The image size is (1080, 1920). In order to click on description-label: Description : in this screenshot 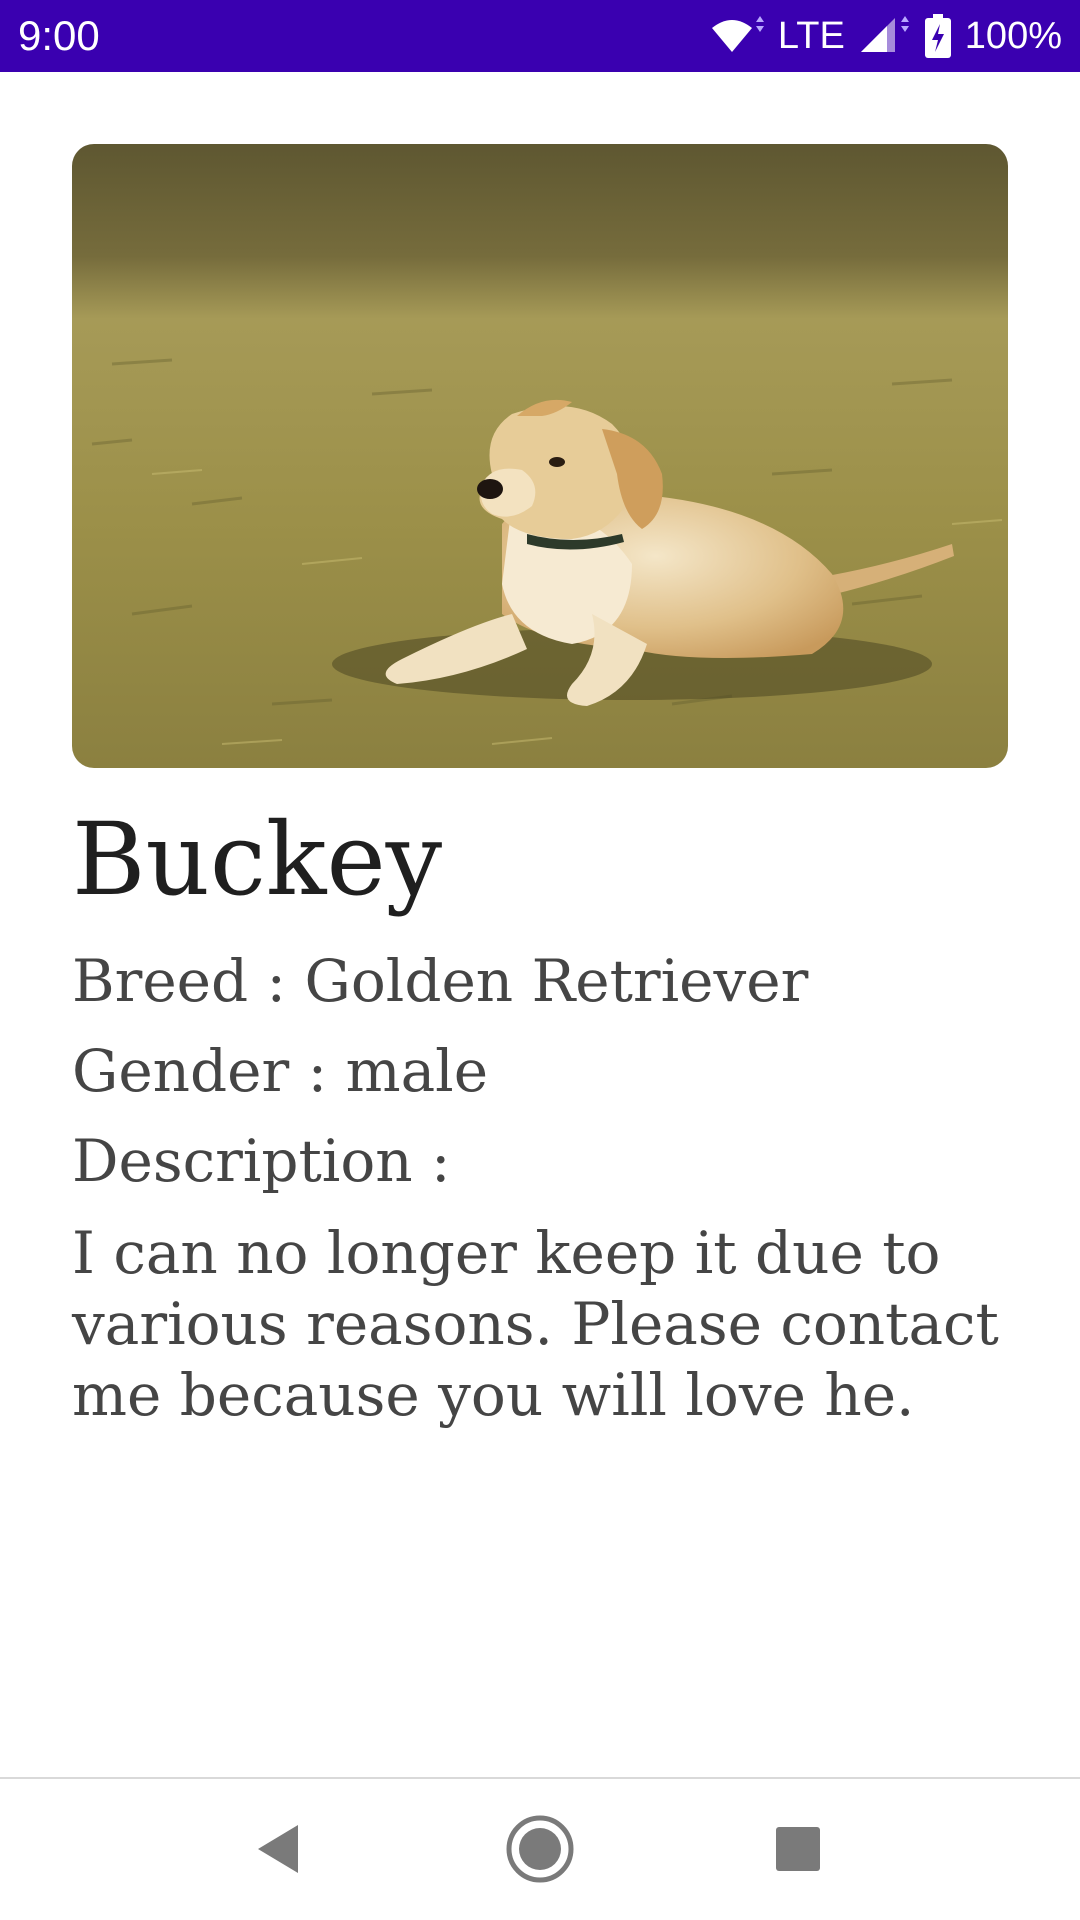, I will do `click(261, 1161)`.